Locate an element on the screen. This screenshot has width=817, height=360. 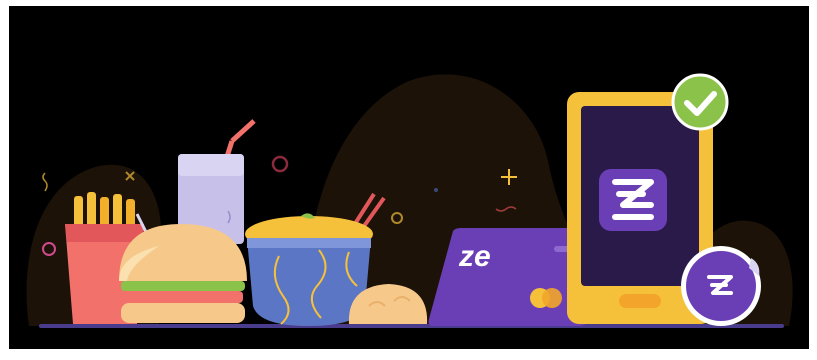
decor-ring-icon is located at coordinates (280, 164).